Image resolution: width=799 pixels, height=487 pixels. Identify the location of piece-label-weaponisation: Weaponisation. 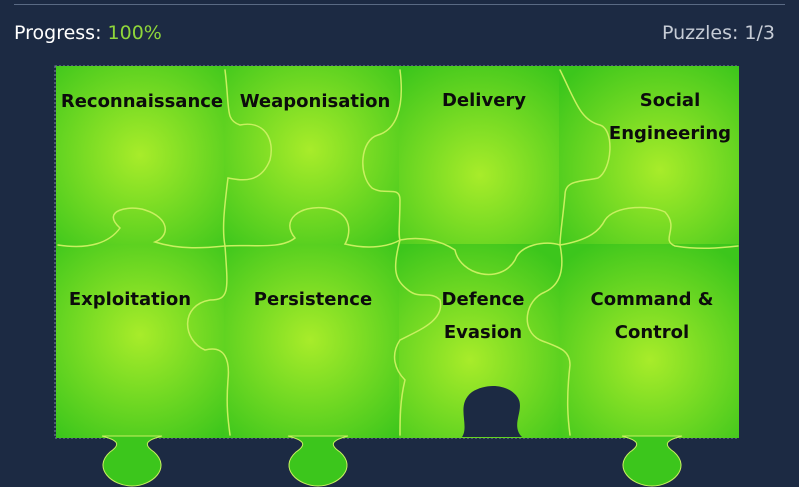
(315, 101).